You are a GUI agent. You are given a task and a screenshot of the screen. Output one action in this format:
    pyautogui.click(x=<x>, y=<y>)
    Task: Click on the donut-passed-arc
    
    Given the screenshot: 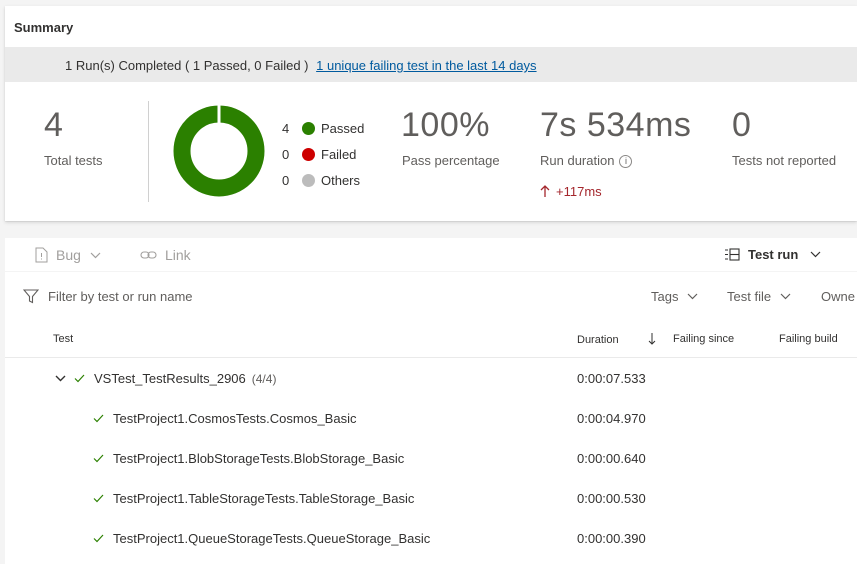 What is the action you would take?
    pyautogui.click(x=219, y=151)
    